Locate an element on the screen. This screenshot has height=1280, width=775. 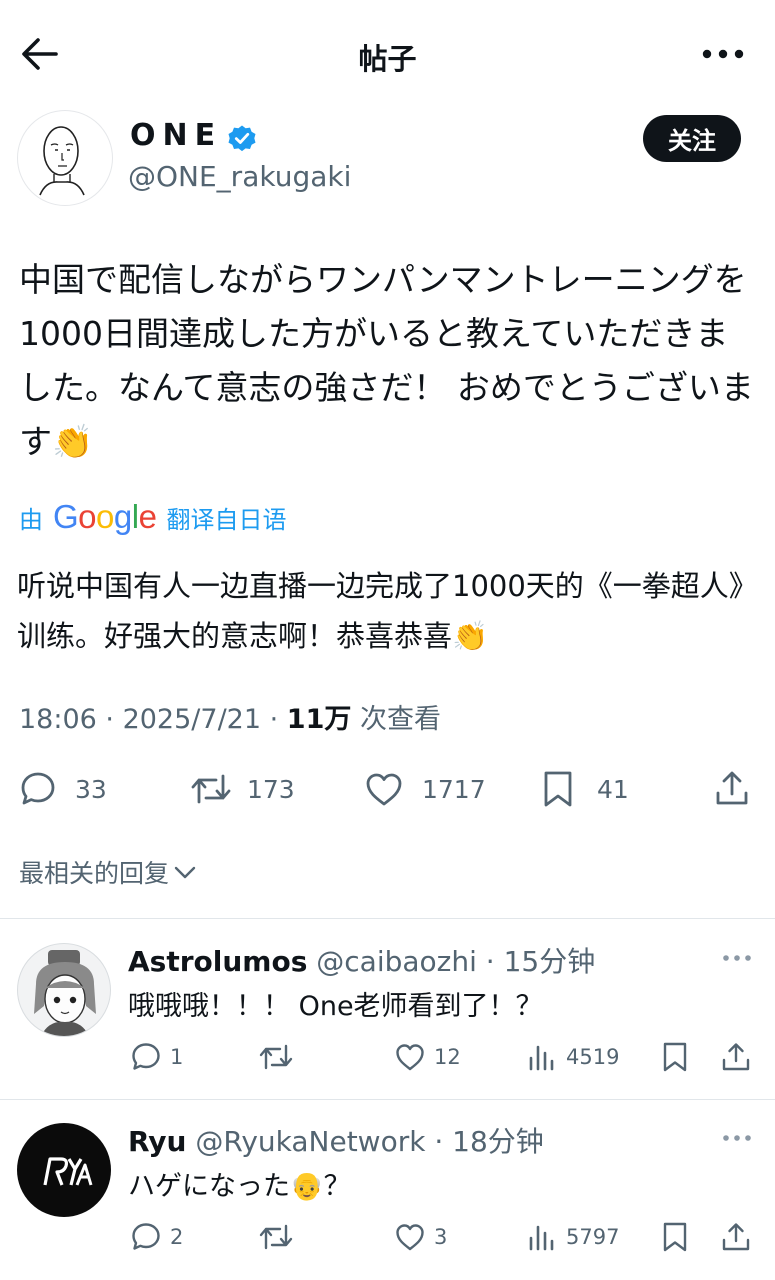
reply-views-button: 5797 is located at coordinates (572, 1237).